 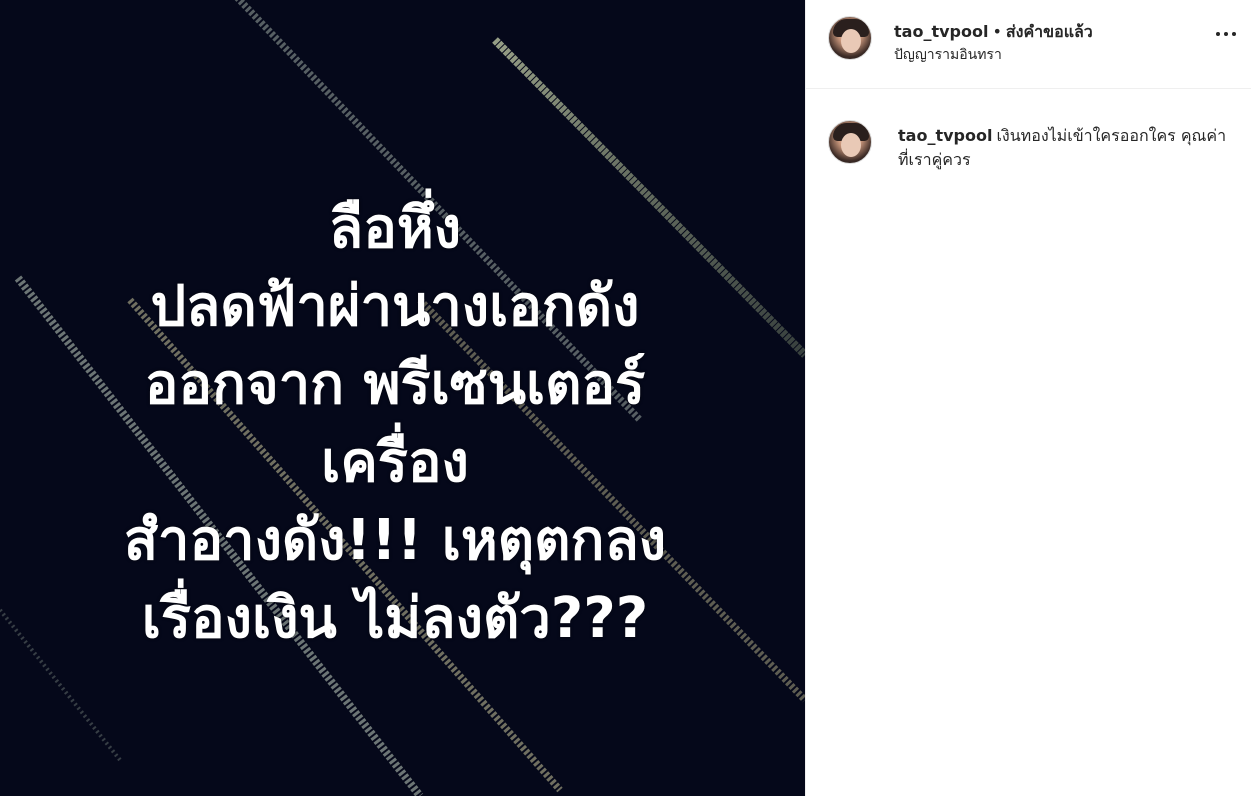 What do you see at coordinates (395, 462) in the screenshot?
I see `headline-line: เครื่อง` at bounding box center [395, 462].